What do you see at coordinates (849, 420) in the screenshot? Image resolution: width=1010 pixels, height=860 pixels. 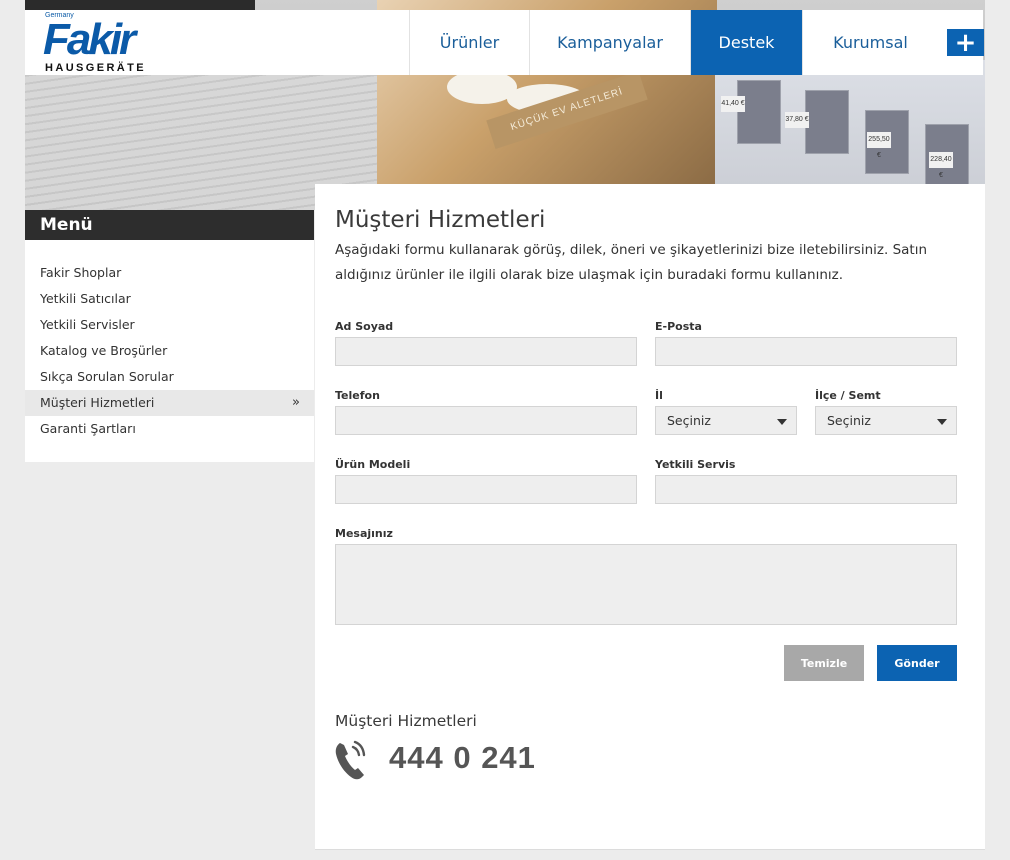 I see `district-selected-value: Seçiniz` at bounding box center [849, 420].